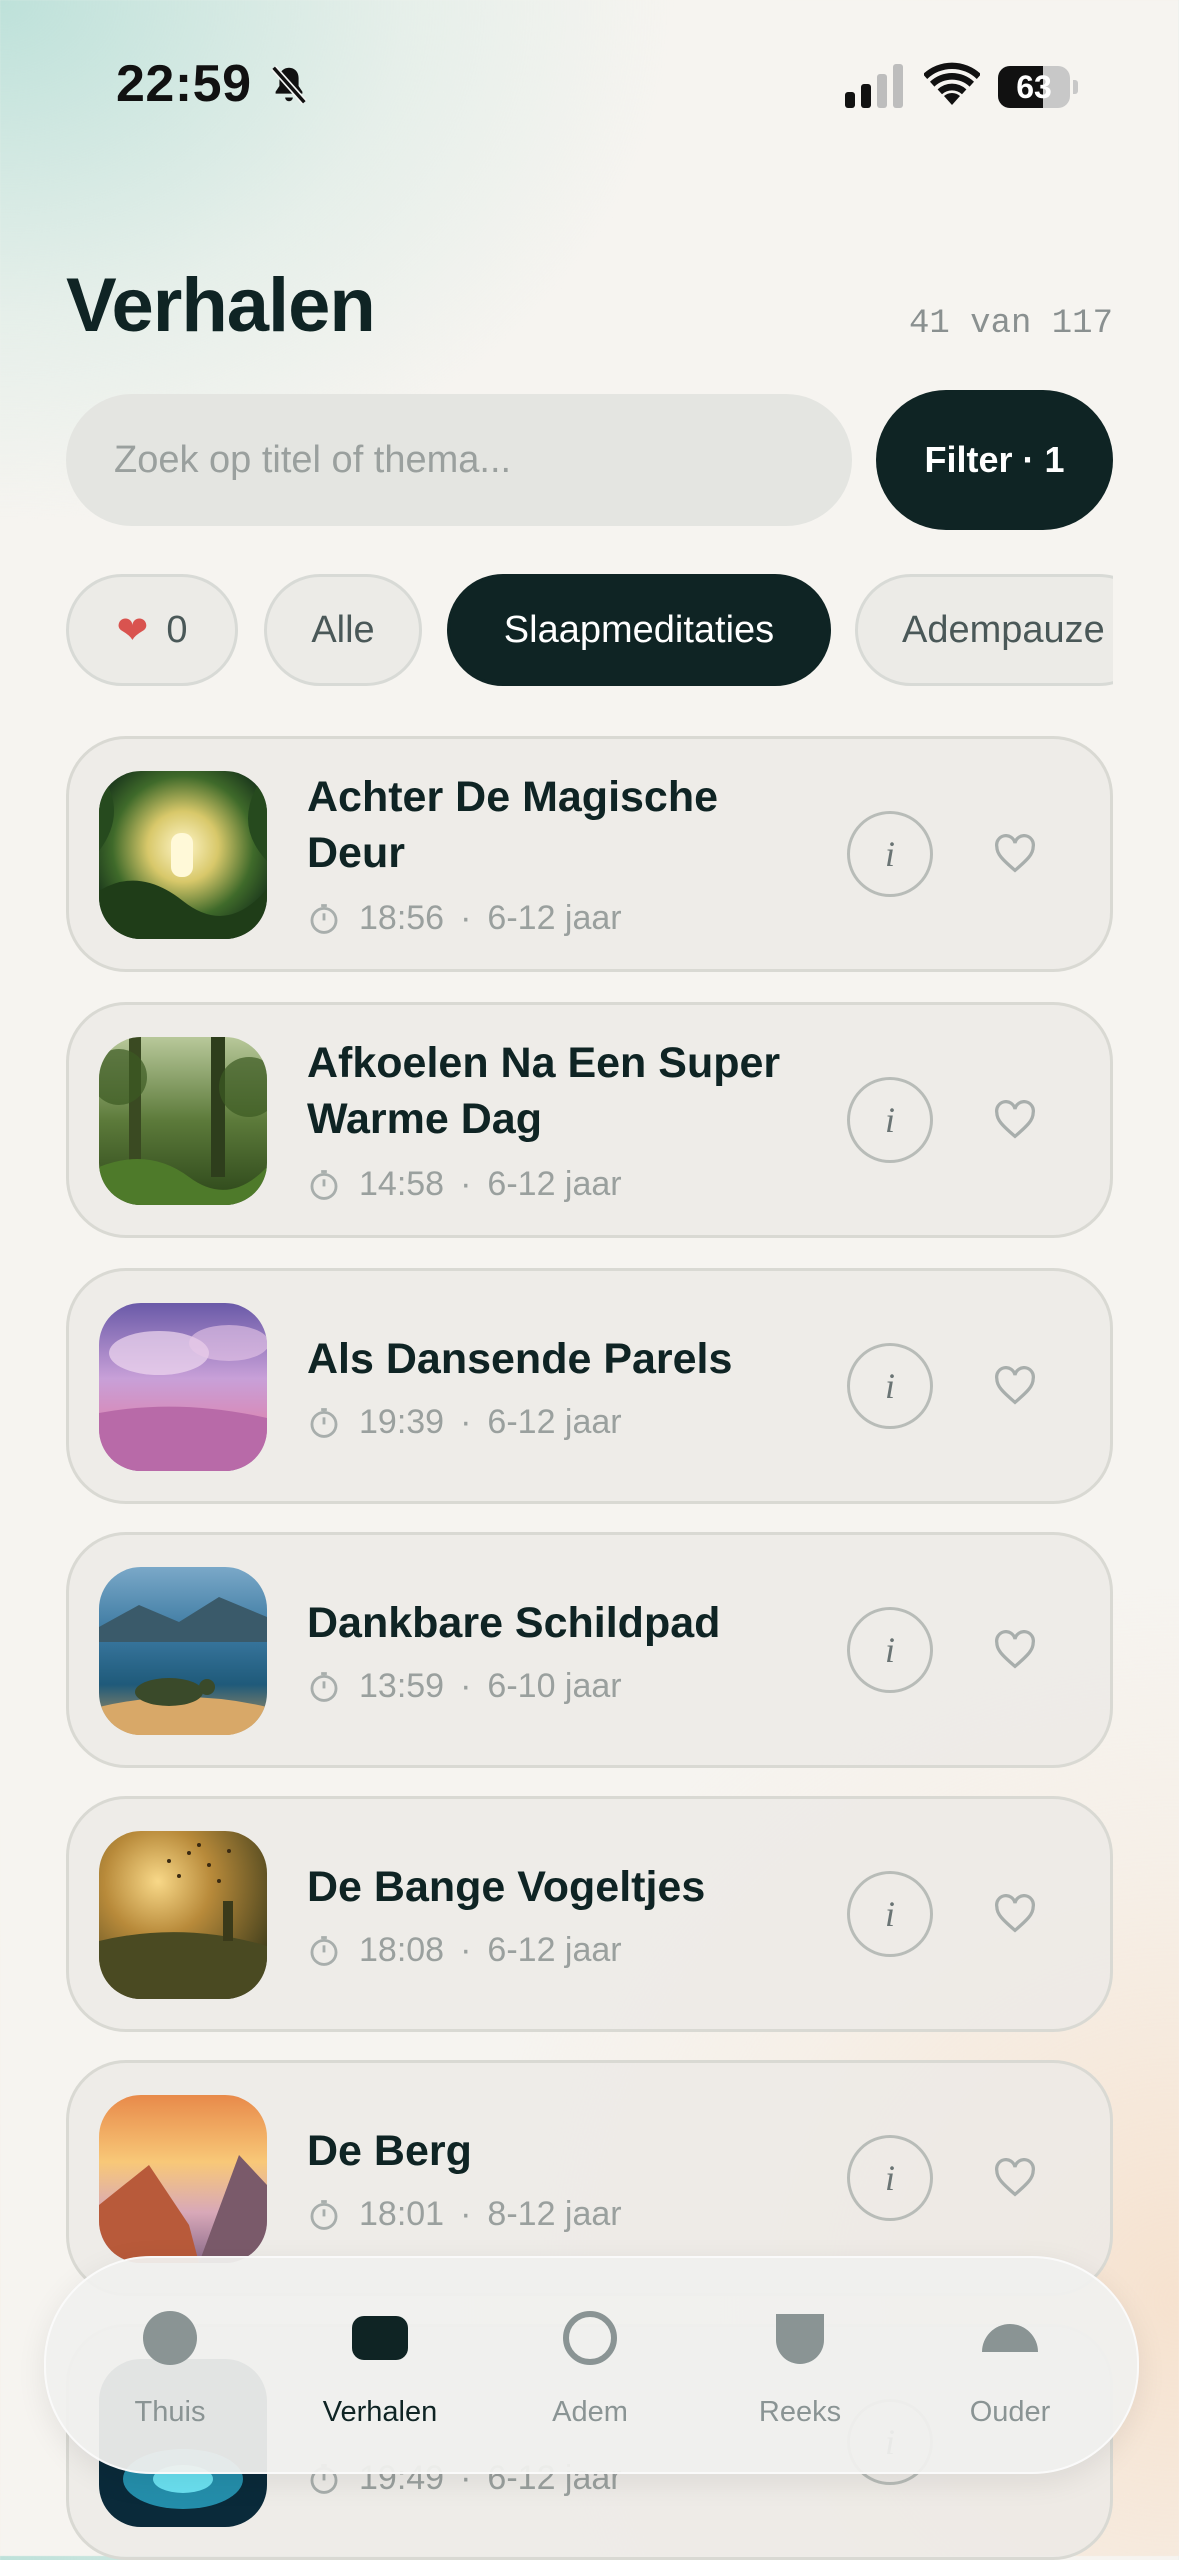 Image resolution: width=1179 pixels, height=2560 pixels. I want to click on chip-alle: Alle, so click(343, 630).